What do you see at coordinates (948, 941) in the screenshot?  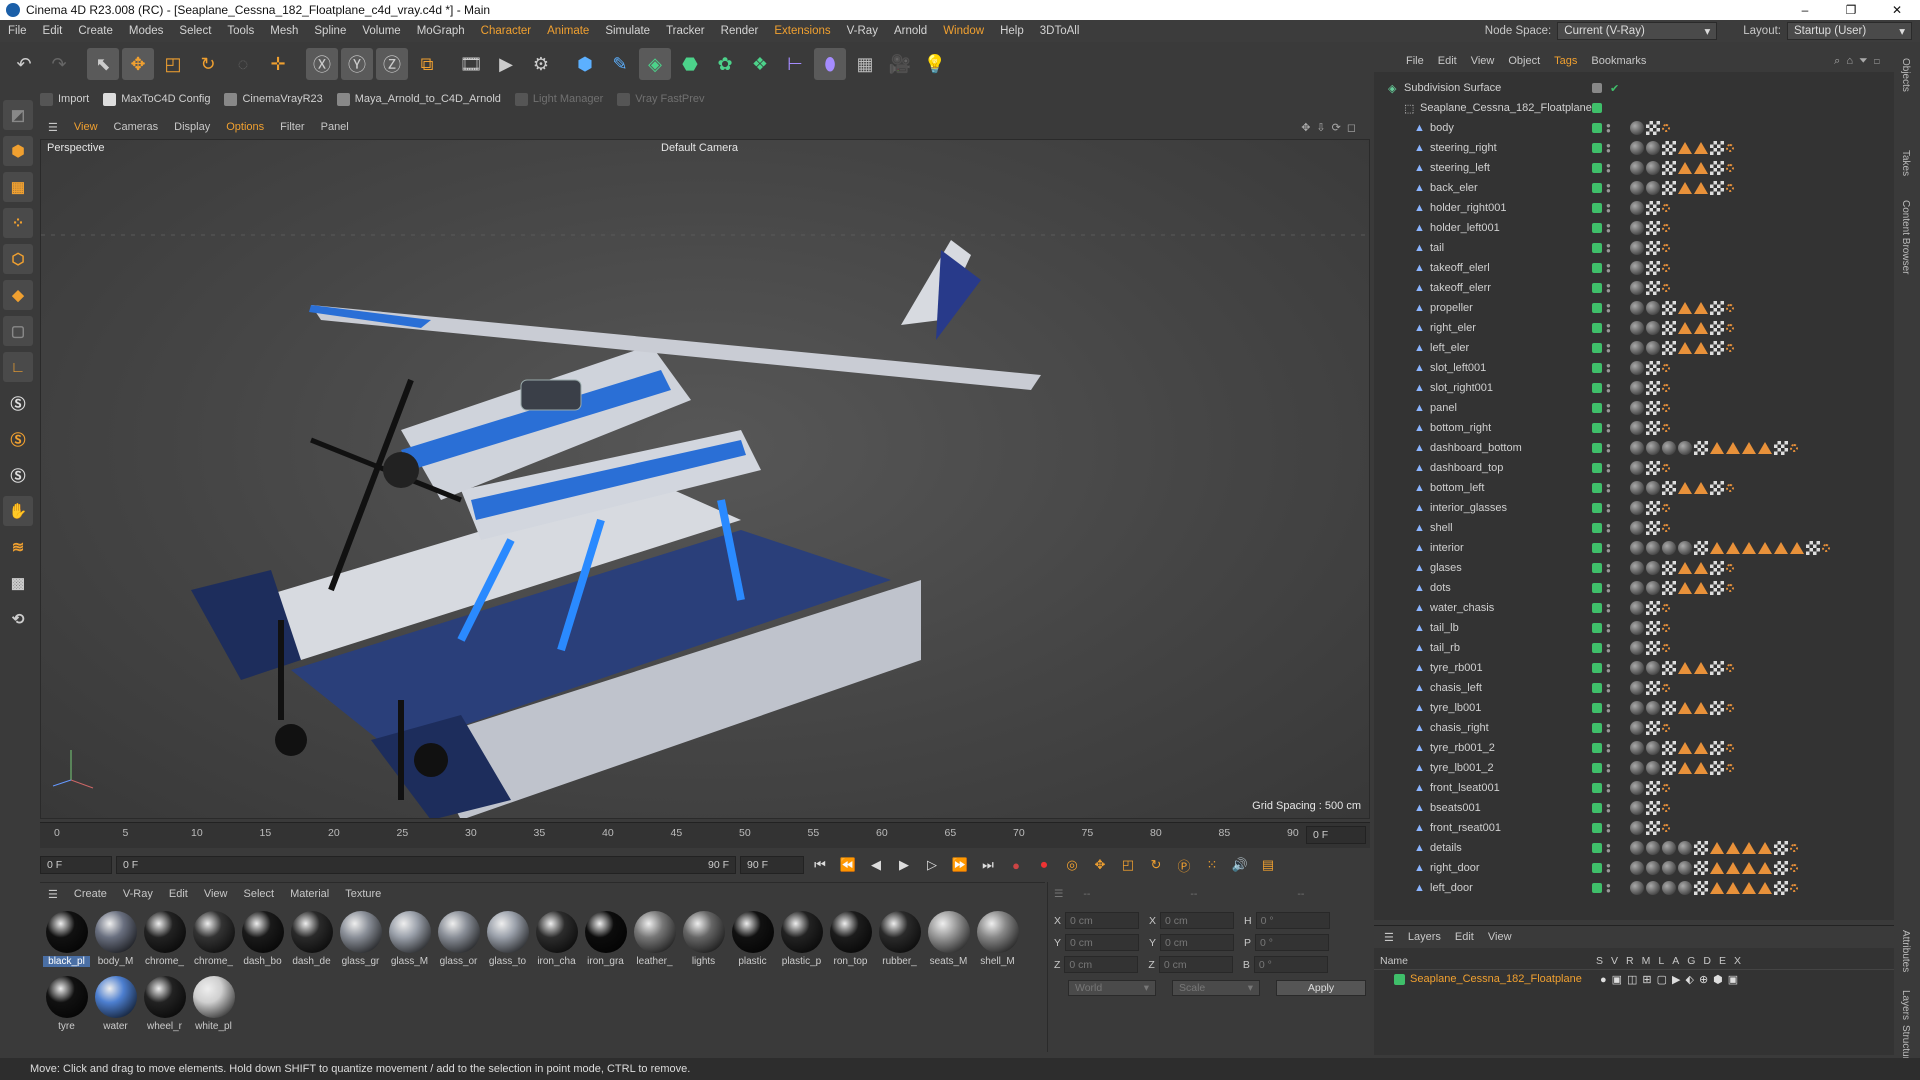 I see `material-swatch: seats_M` at bounding box center [948, 941].